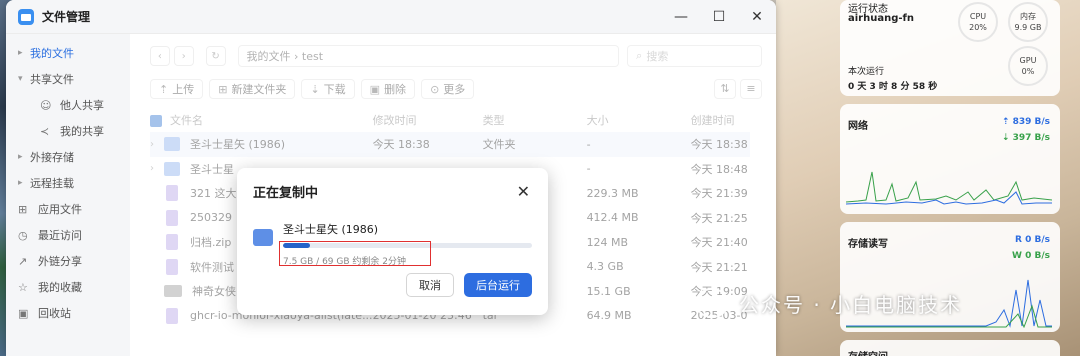 This screenshot has height=356, width=1080. What do you see at coordinates (66, 17) in the screenshot?
I see `window-title: 文件管理` at bounding box center [66, 17].